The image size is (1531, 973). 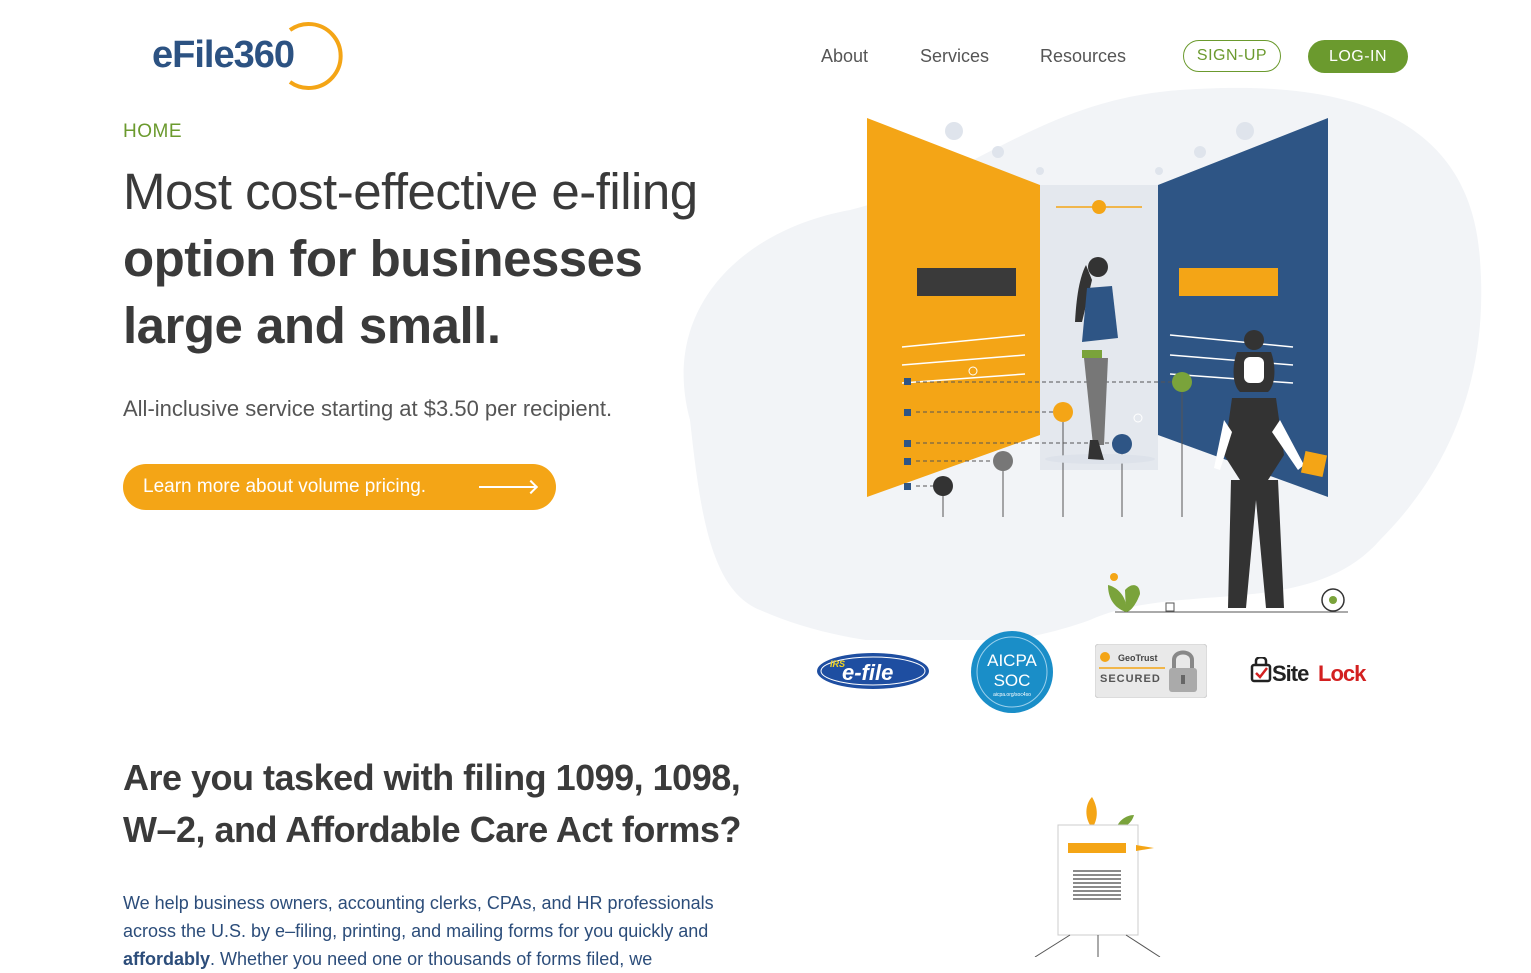 I want to click on sitelock-site-text: Site, so click(x=1290, y=673).